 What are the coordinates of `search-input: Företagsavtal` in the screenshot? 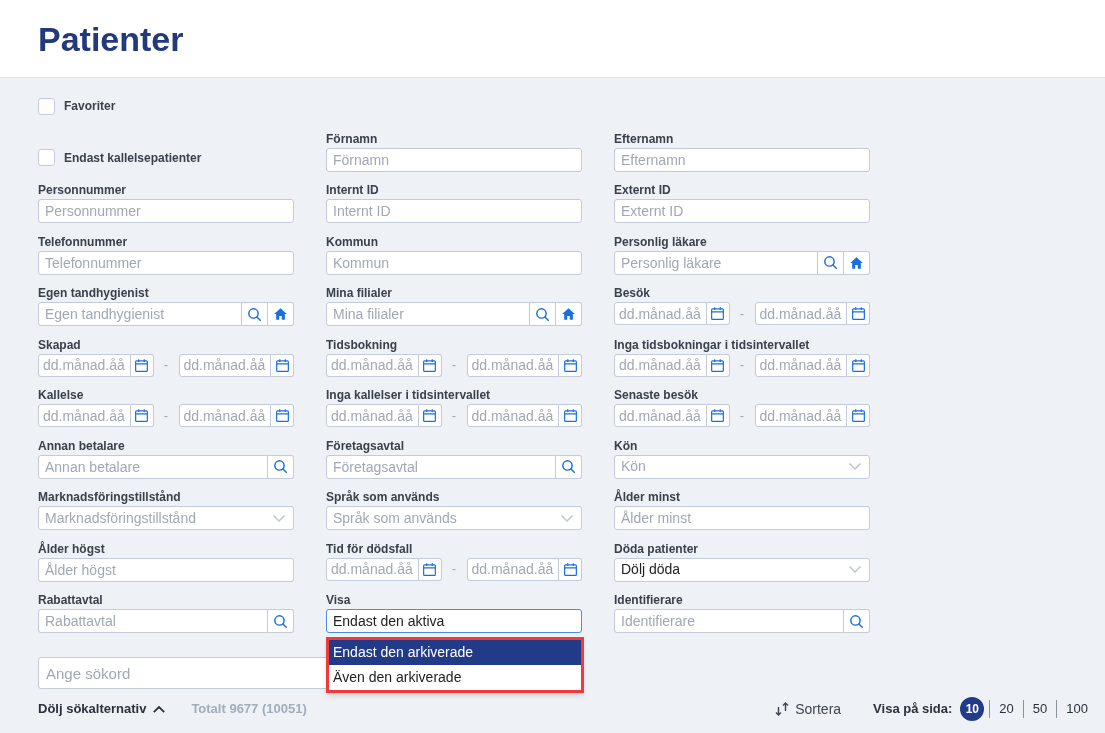 It's located at (441, 466).